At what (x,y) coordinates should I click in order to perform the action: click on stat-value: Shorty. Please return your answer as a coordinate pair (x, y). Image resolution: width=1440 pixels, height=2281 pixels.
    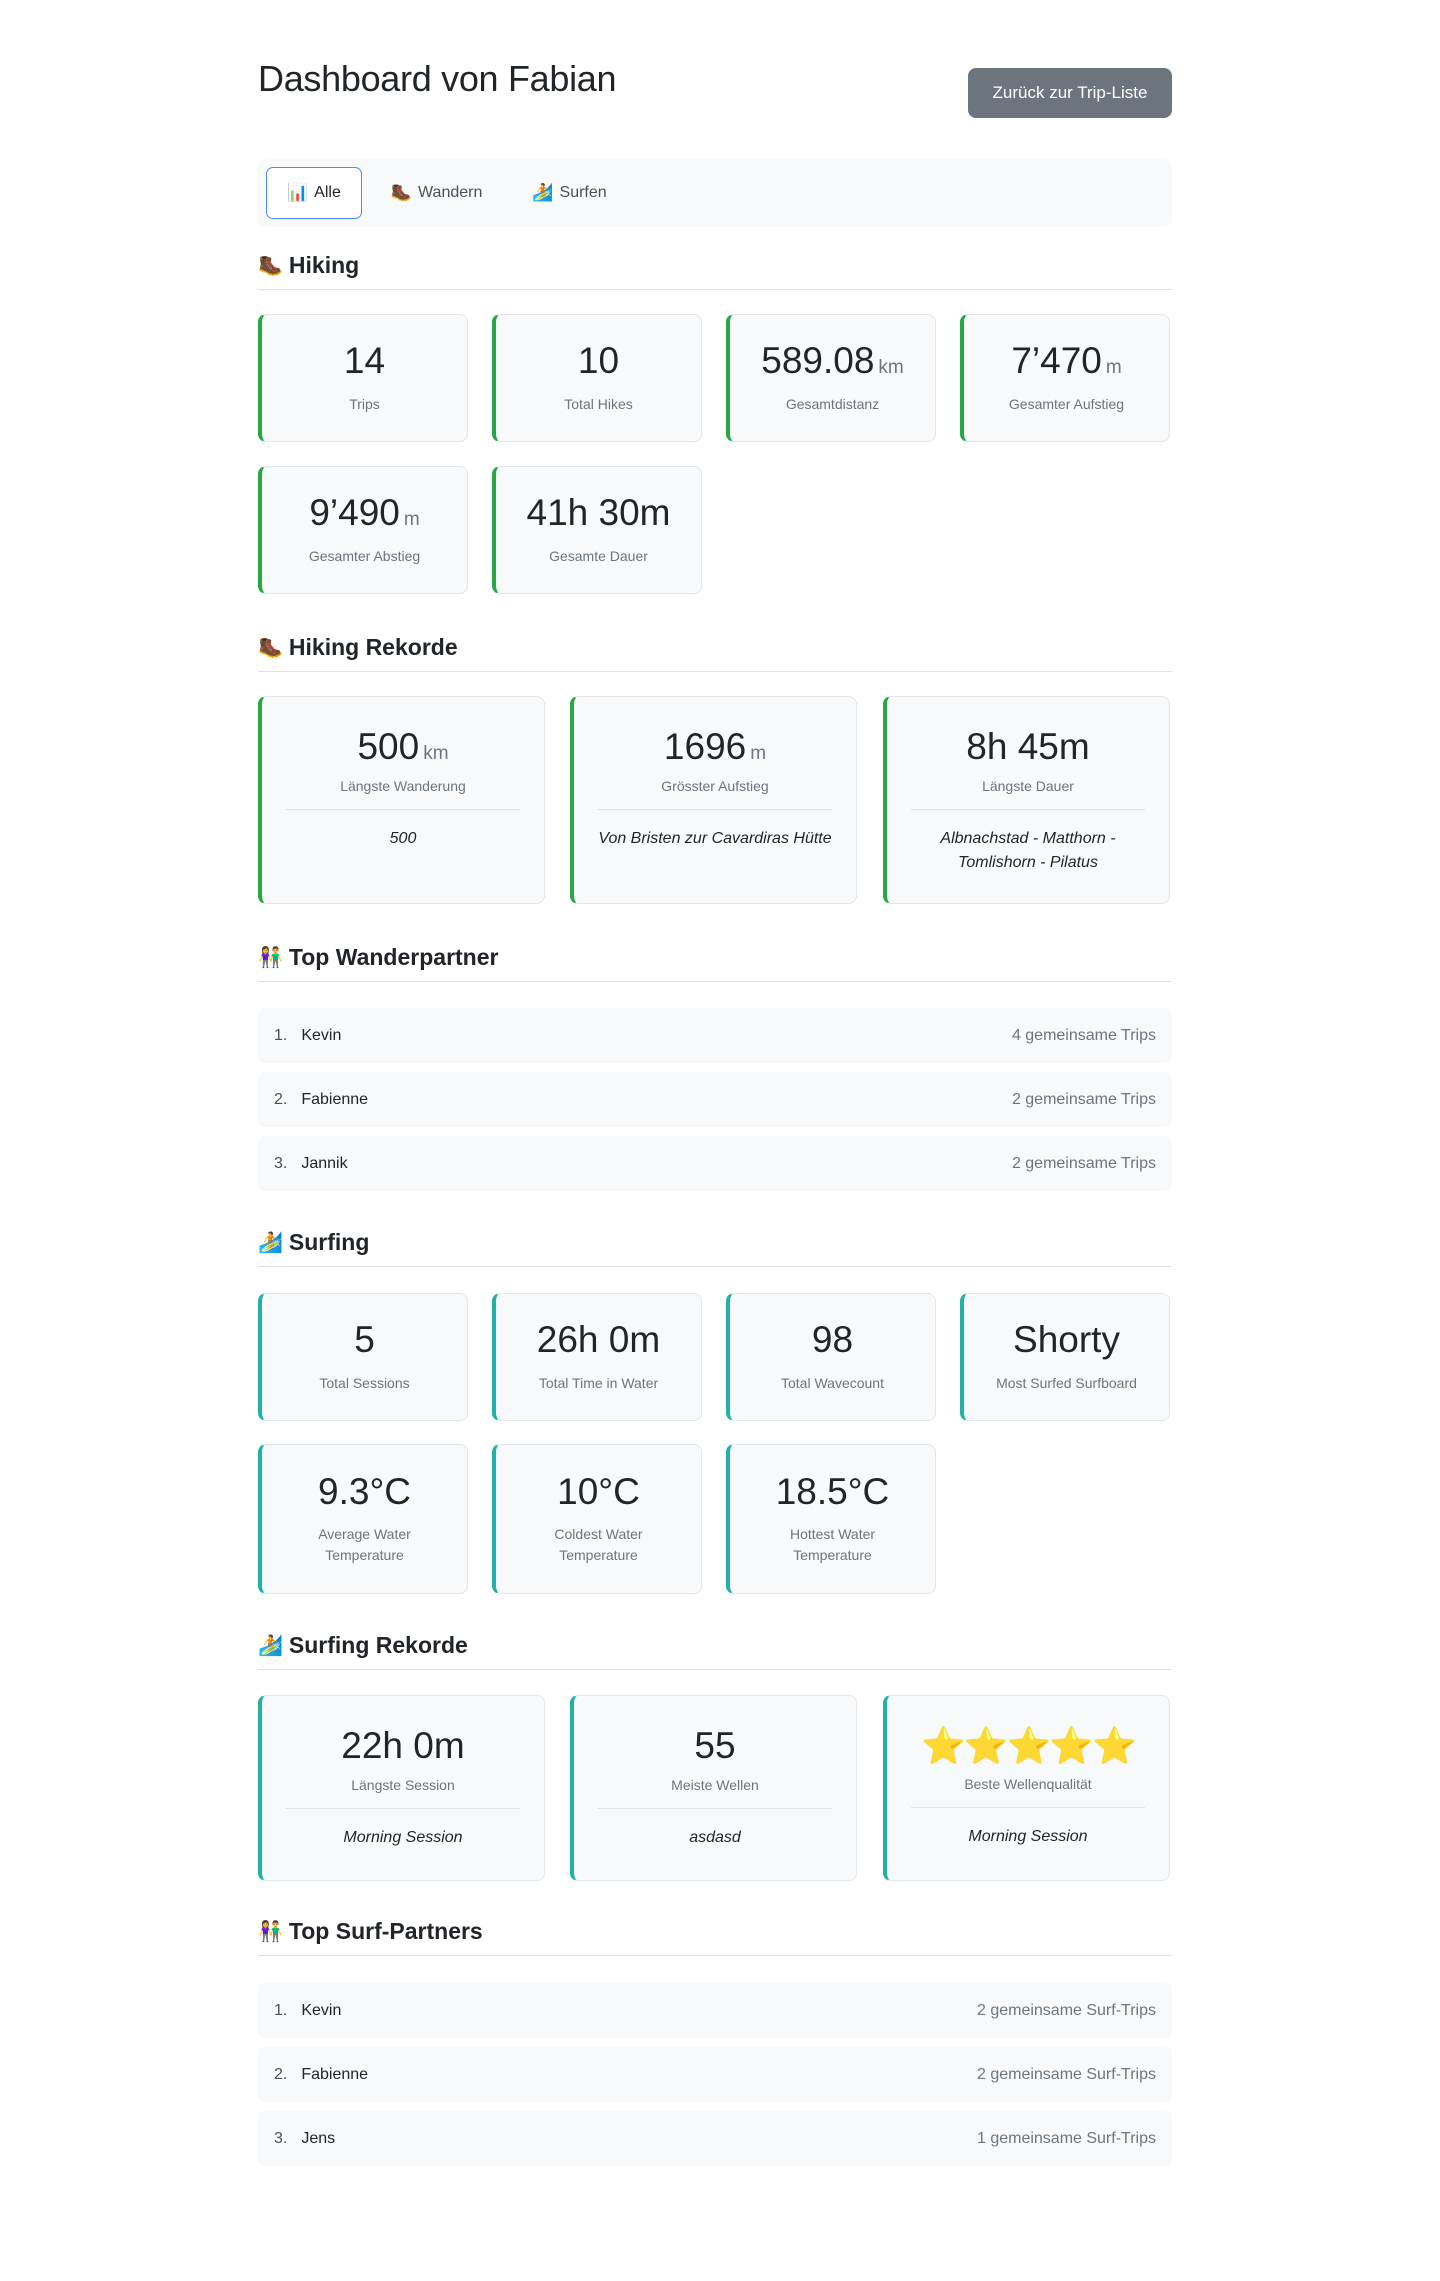
    Looking at the image, I should click on (1066, 1340).